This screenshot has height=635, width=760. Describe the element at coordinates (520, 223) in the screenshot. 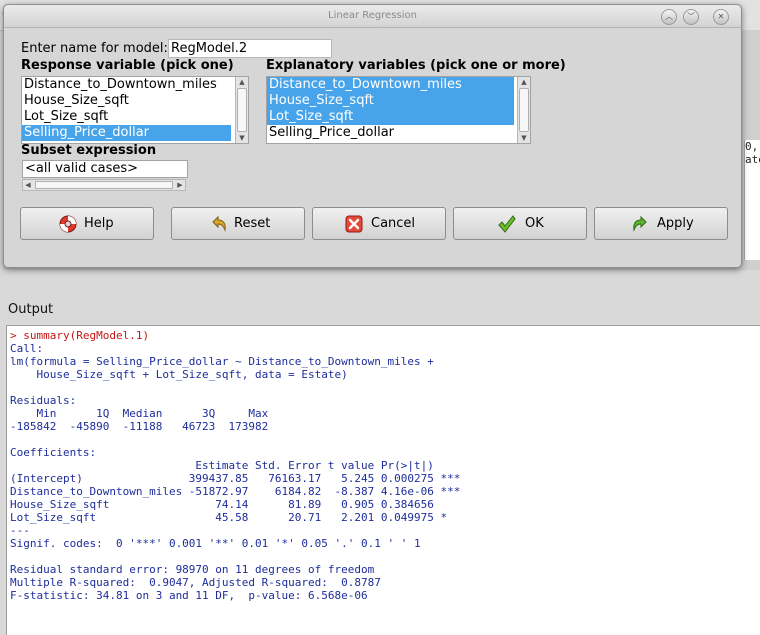

I see `ok-button: OK` at that location.